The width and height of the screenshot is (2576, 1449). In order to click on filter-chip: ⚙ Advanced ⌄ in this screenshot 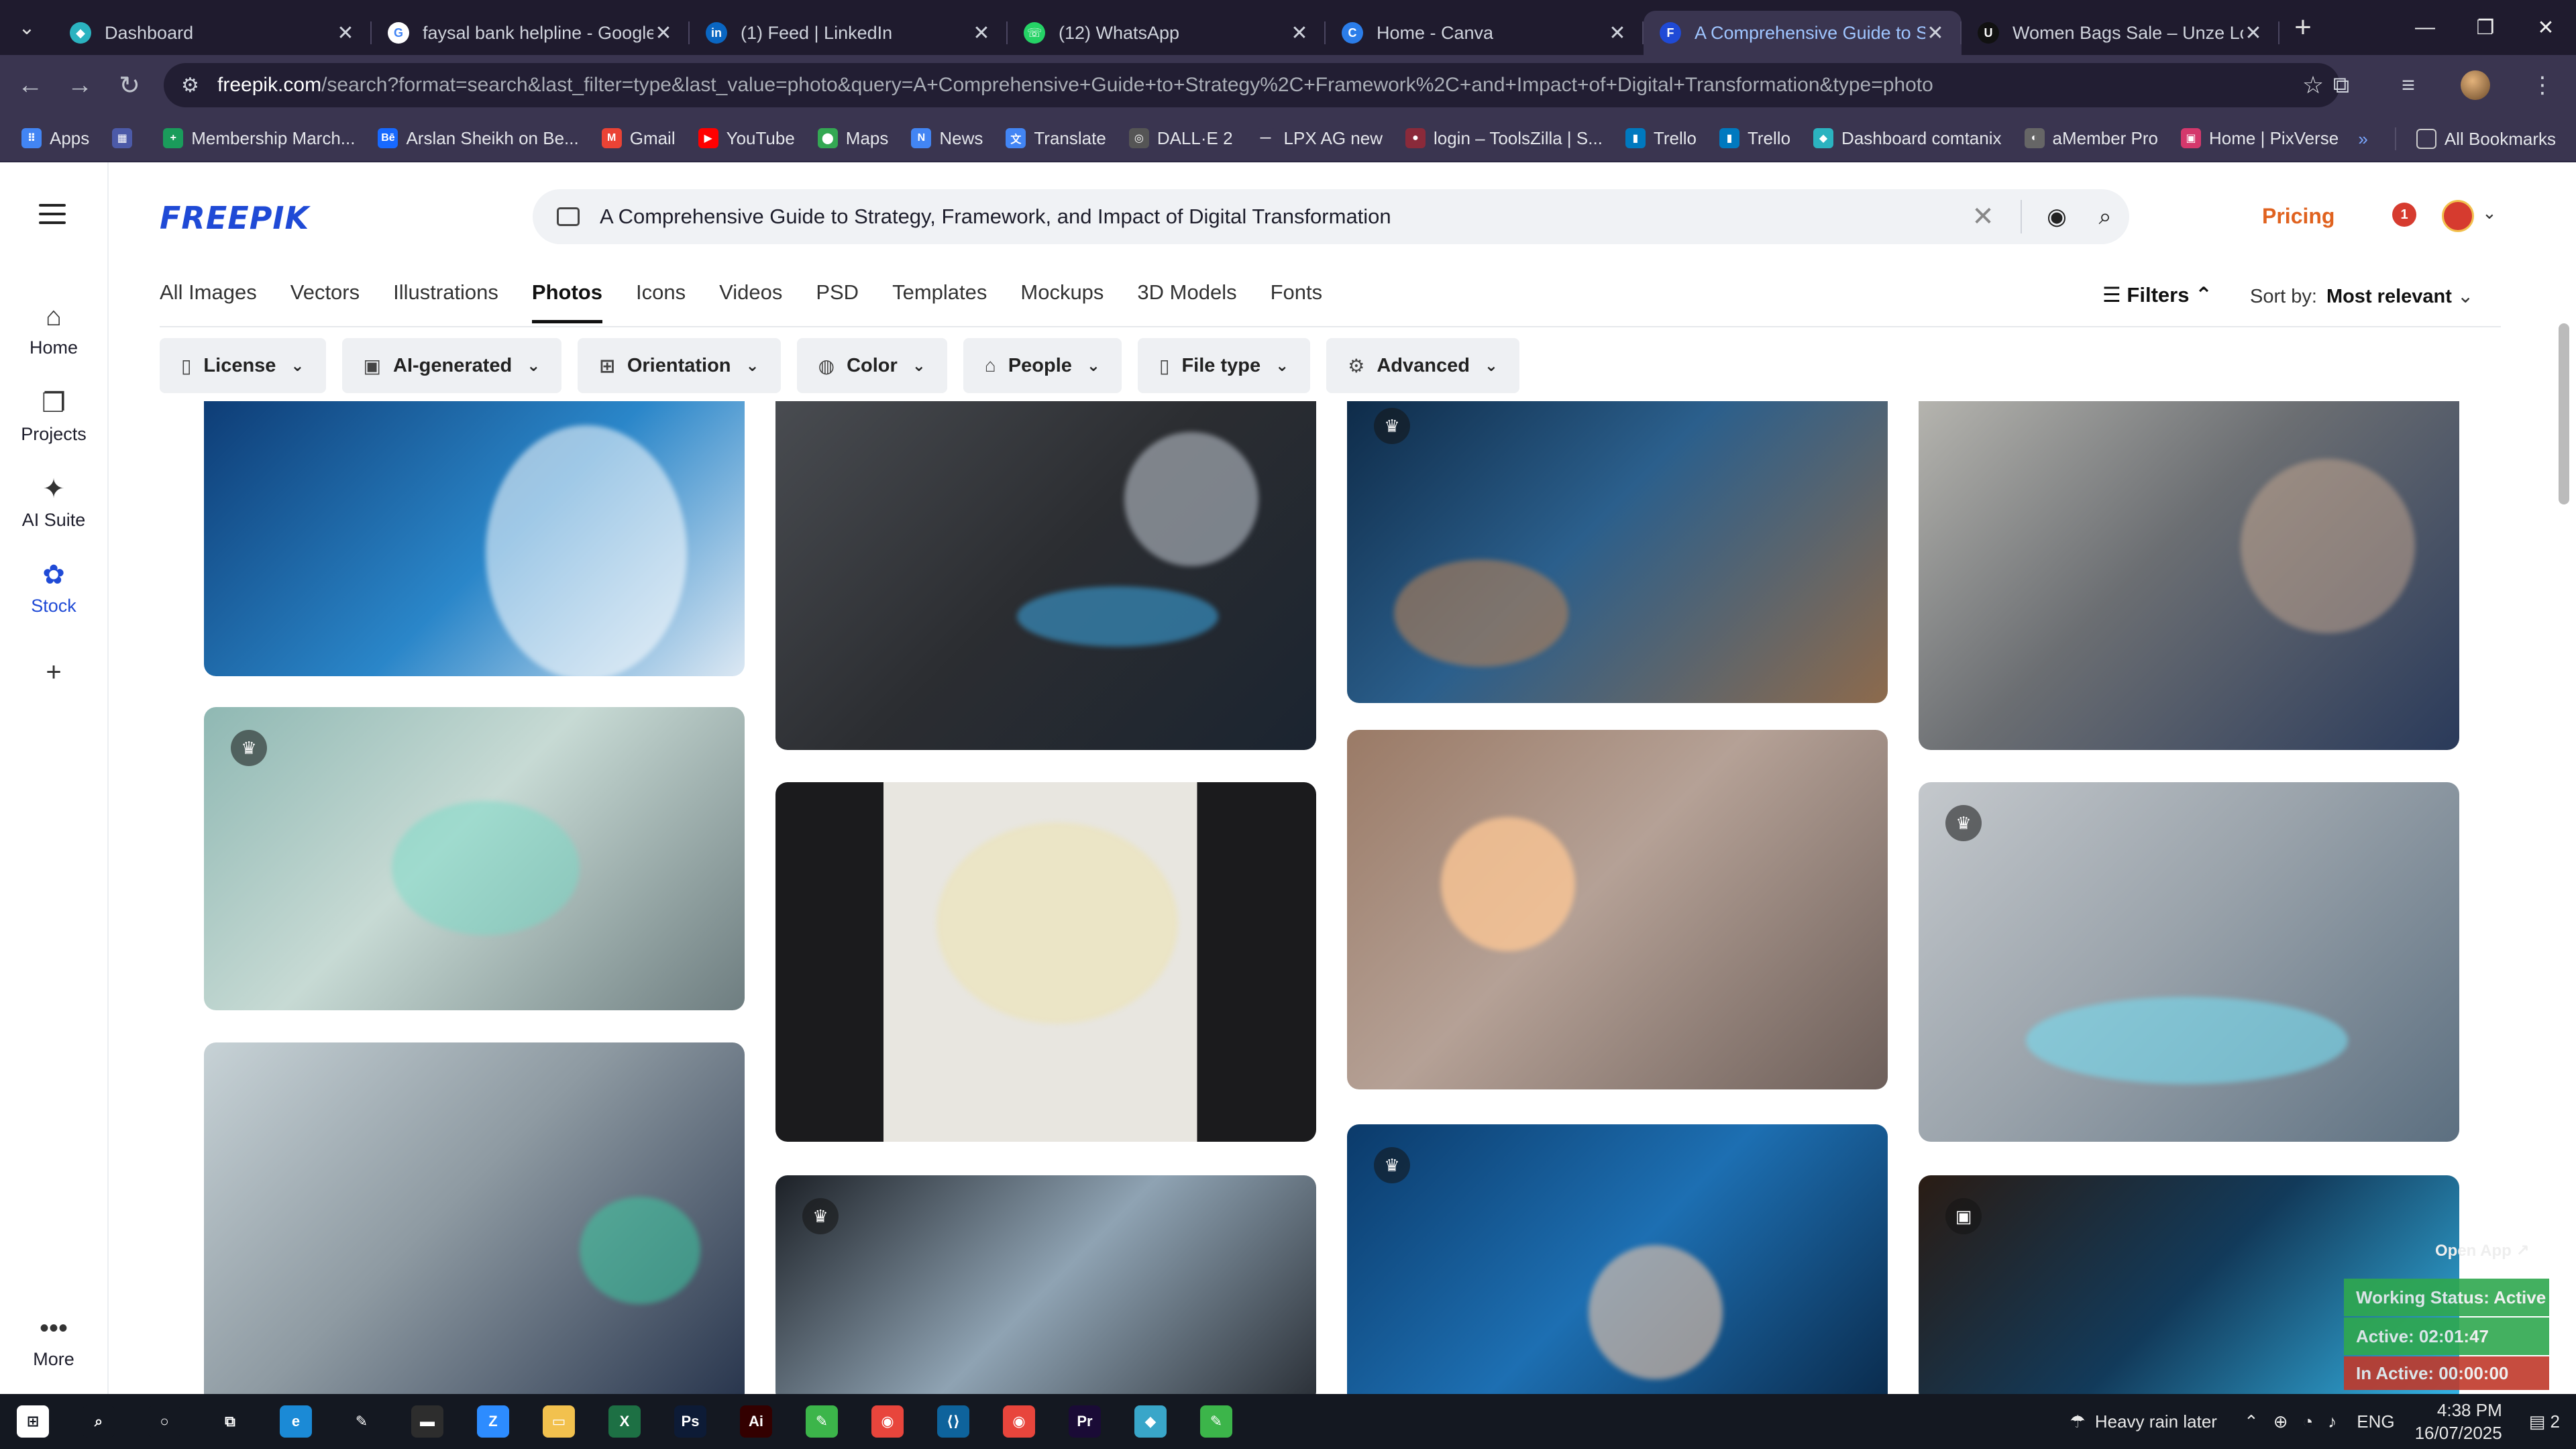, I will do `click(1423, 365)`.